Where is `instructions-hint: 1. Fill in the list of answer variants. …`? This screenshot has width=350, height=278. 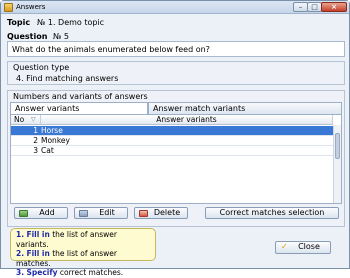
instructions-hint: 1. Fill in the list of answer variants. … is located at coordinates (83, 252).